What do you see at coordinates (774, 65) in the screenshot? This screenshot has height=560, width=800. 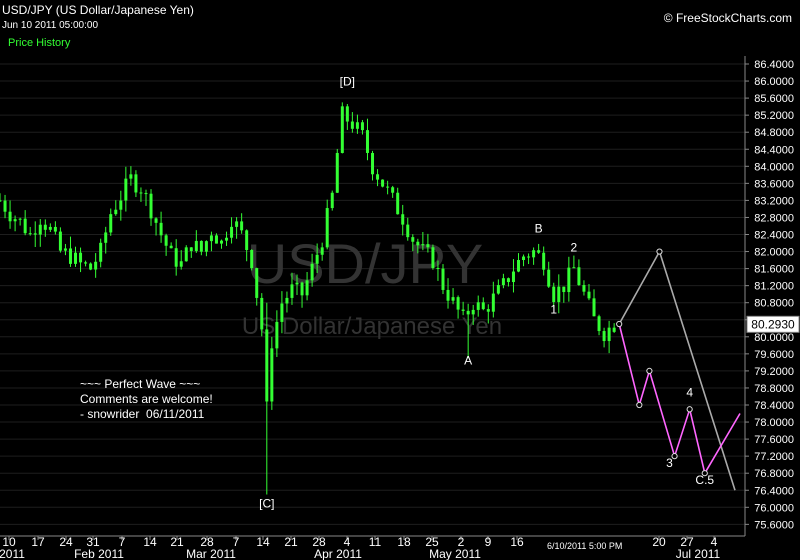 I see `y-tick-label: 86.4000` at bounding box center [774, 65].